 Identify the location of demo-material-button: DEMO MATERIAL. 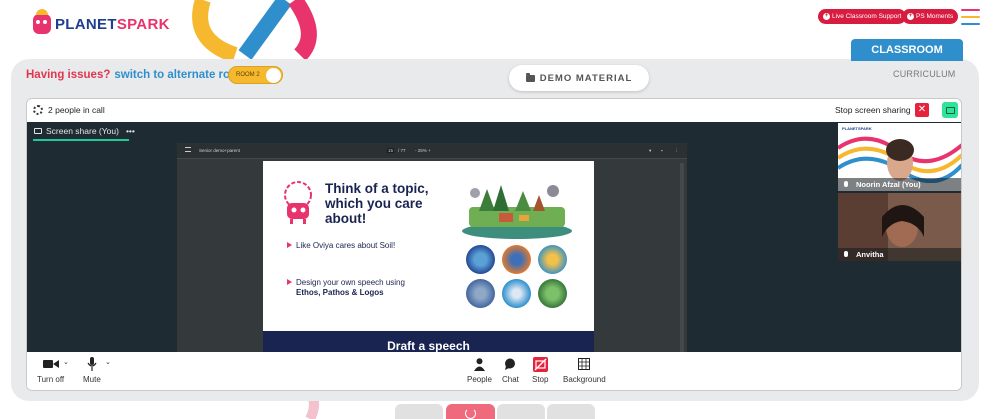
(579, 78).